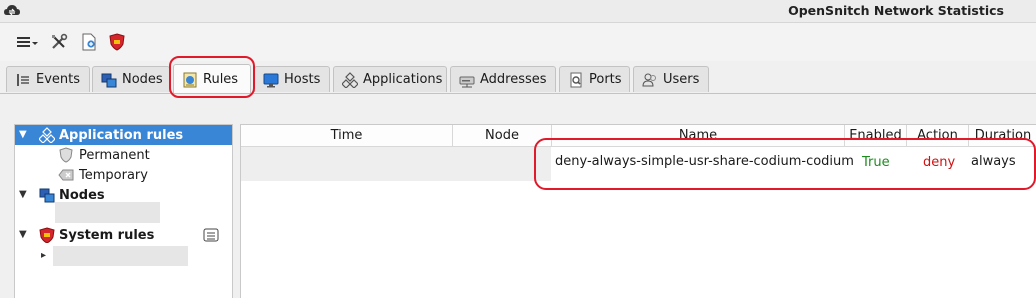  What do you see at coordinates (513, 79) in the screenshot?
I see `tab-label: Addresses` at bounding box center [513, 79].